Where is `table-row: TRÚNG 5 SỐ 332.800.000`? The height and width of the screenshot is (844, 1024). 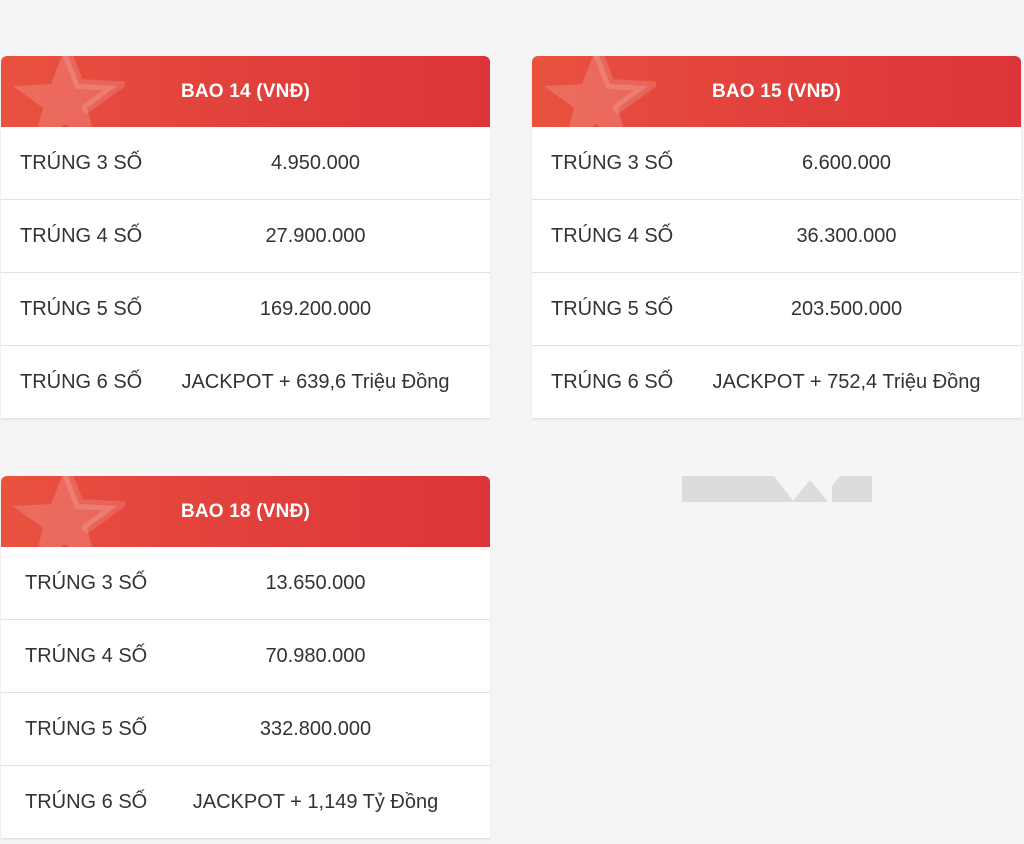 table-row: TRÚNG 5 SỐ 332.800.000 is located at coordinates (245, 729).